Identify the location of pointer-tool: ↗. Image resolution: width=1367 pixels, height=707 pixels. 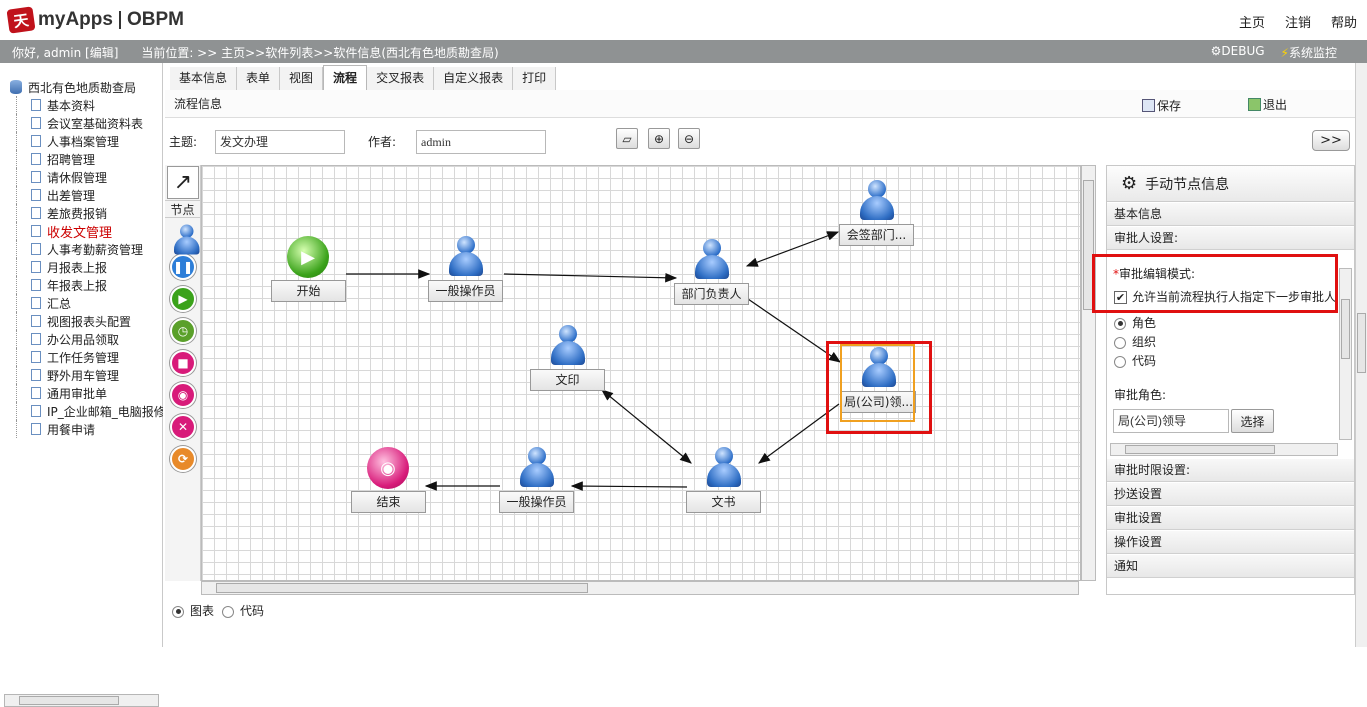
(183, 182).